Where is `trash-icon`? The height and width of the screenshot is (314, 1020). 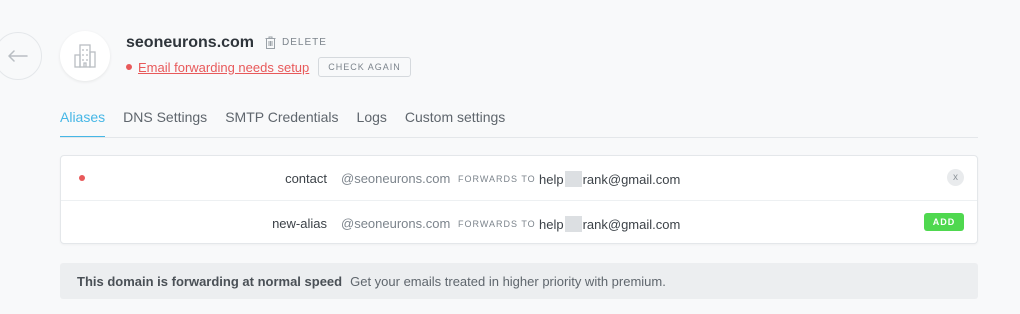 trash-icon is located at coordinates (270, 42).